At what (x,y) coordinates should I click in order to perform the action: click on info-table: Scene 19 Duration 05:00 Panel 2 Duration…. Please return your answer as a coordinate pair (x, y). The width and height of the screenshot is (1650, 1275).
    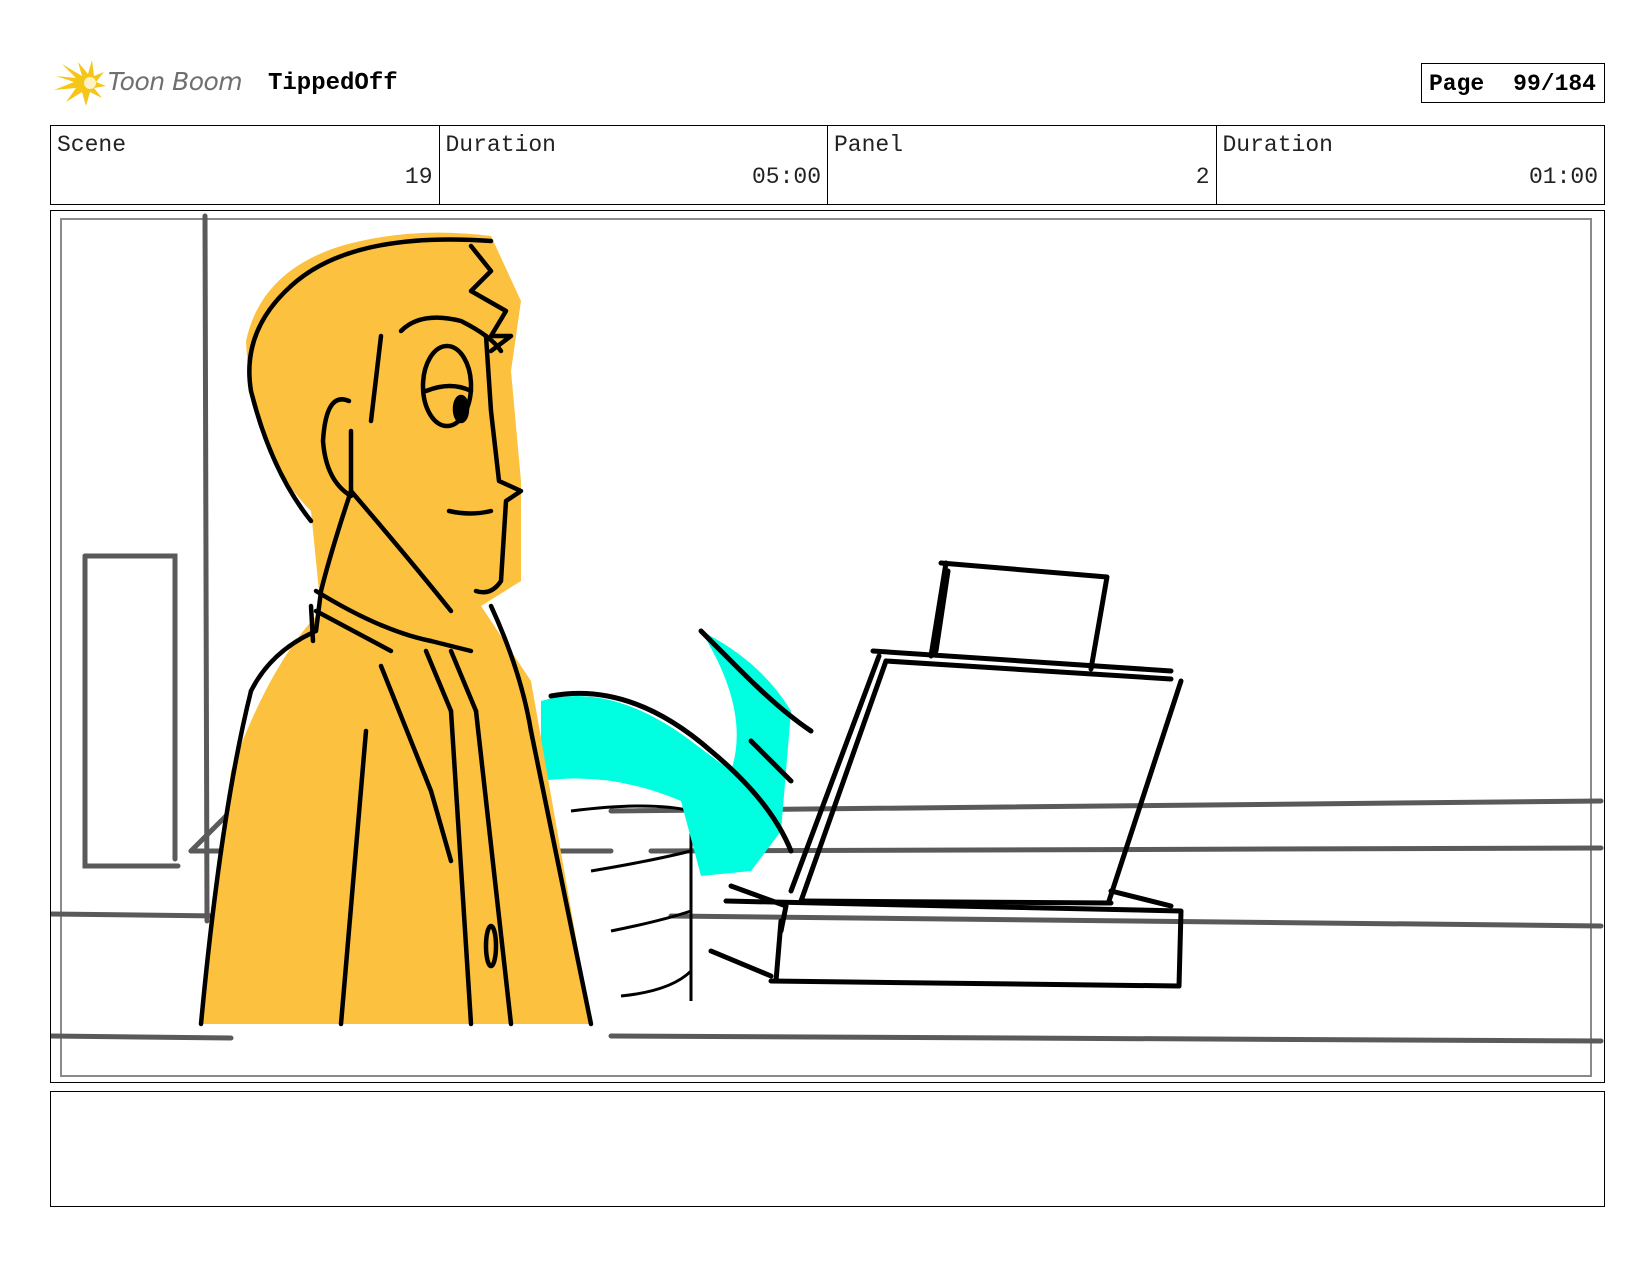
    Looking at the image, I should click on (827, 165).